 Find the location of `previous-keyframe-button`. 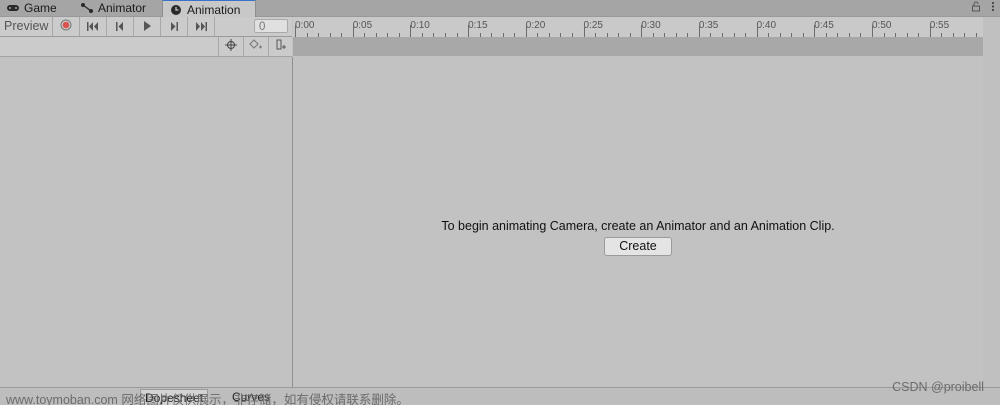

previous-keyframe-button is located at coordinates (120, 26).